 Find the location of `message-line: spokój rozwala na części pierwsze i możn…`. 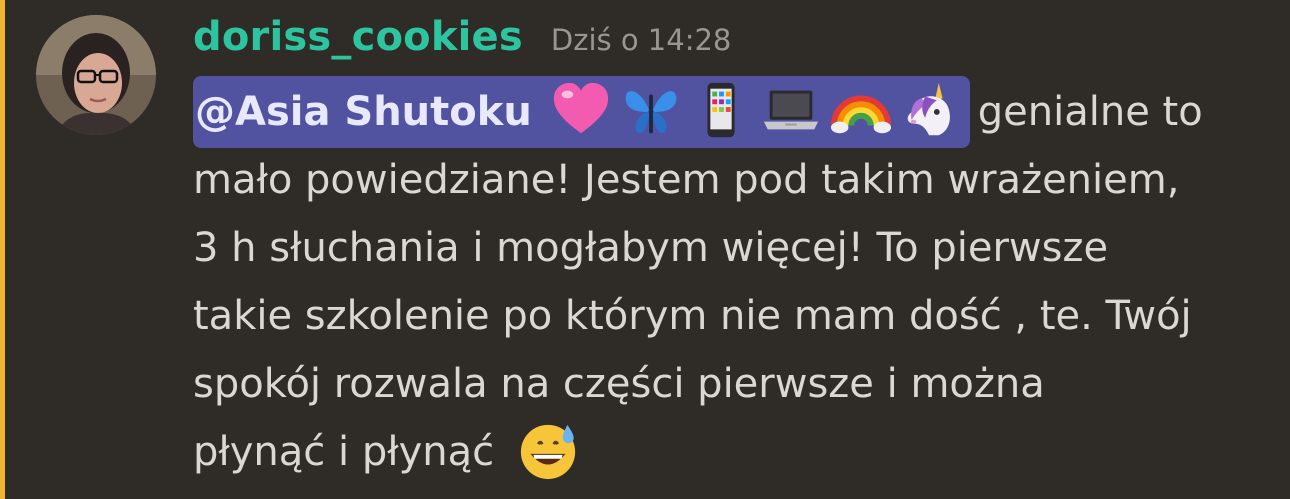

message-line: spokój rozwala na części pierwsze i możn… is located at coordinates (619, 384).